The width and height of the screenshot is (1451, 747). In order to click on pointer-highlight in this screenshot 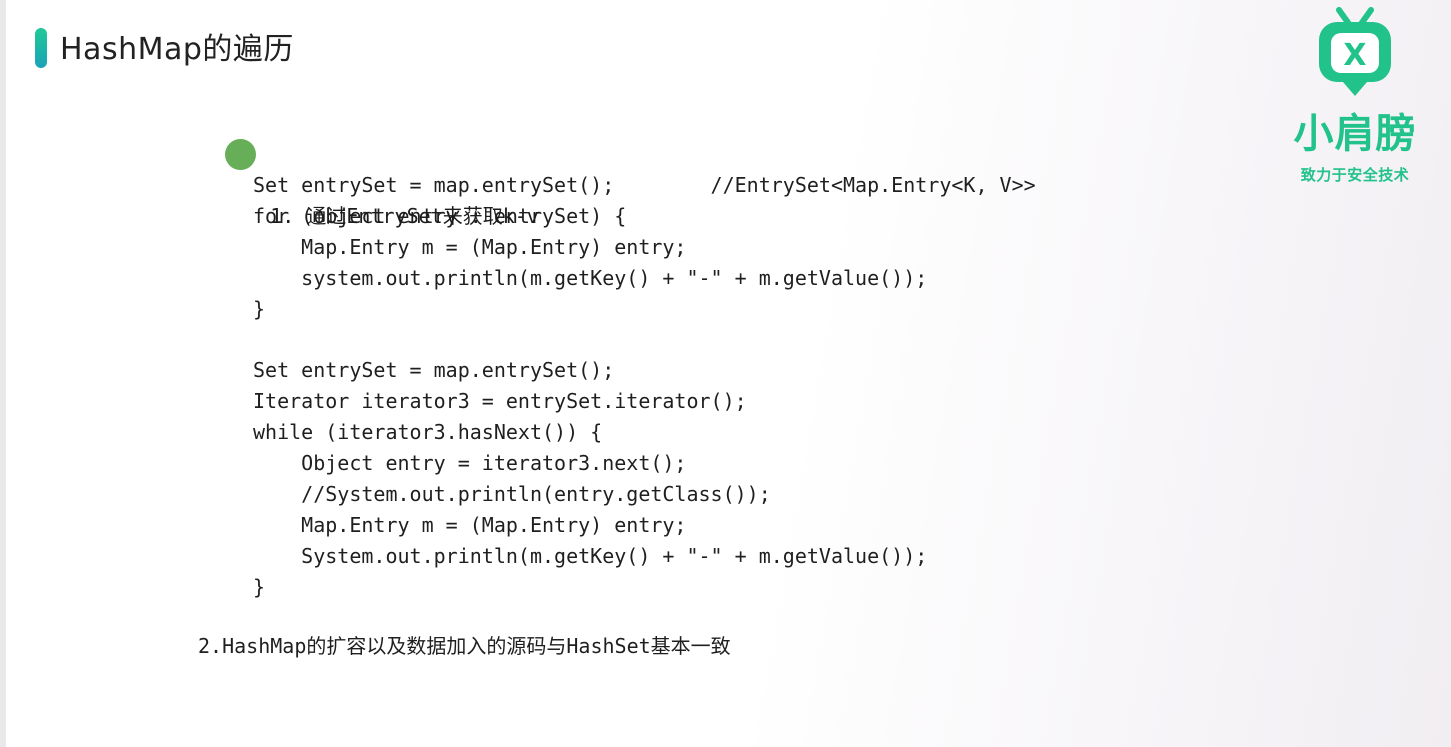, I will do `click(240, 154)`.